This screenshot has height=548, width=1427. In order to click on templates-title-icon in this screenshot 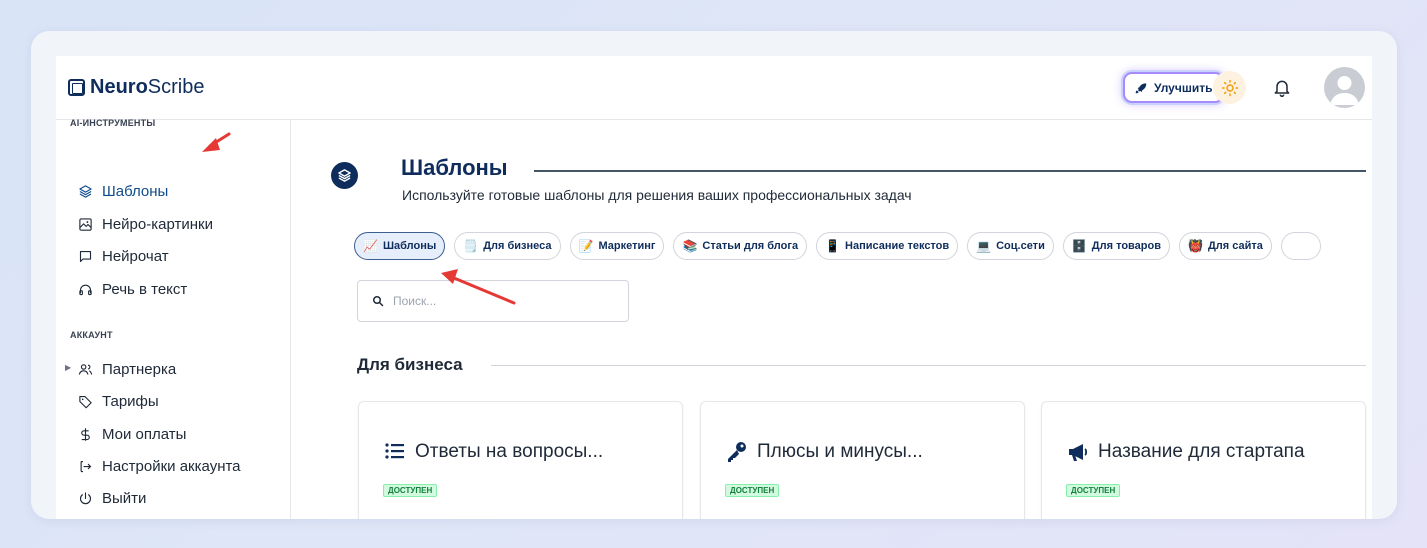, I will do `click(344, 175)`.